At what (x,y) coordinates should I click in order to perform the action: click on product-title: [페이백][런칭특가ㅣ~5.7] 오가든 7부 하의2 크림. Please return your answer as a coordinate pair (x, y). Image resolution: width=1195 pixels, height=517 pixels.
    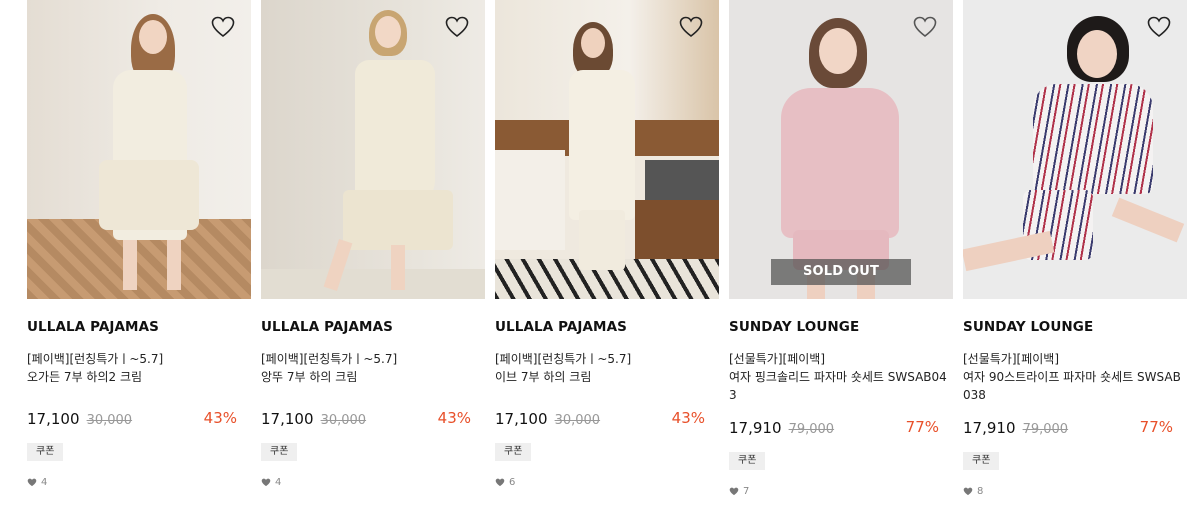
    Looking at the image, I should click on (139, 368).